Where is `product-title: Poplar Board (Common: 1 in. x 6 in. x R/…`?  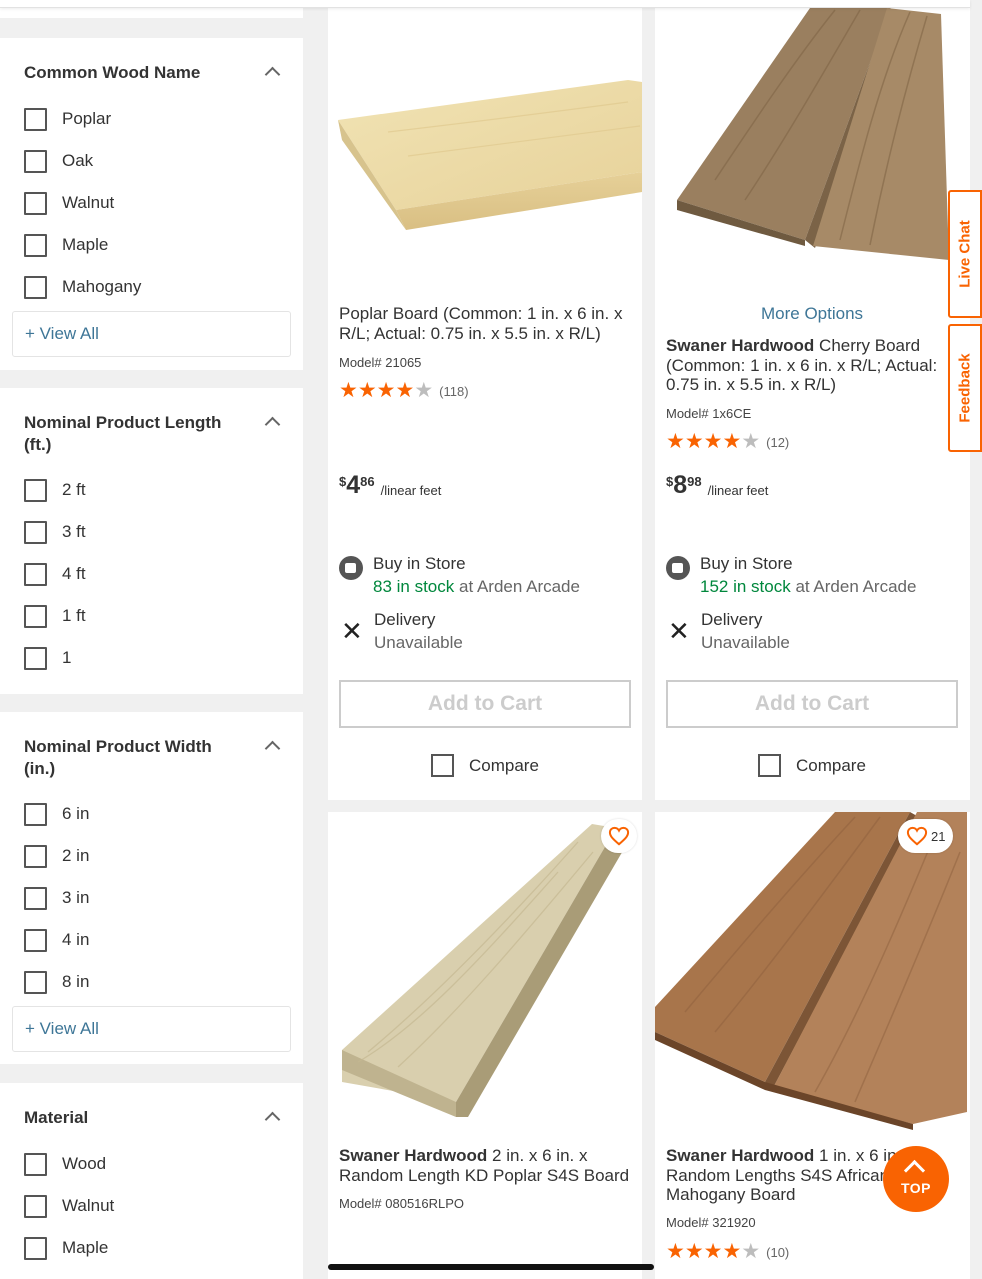 product-title: Poplar Board (Common: 1 in. x 6 in. x R/… is located at coordinates (486, 323).